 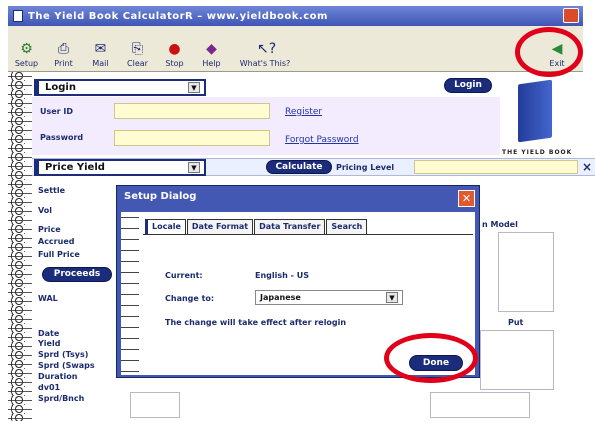 What do you see at coordinates (496, 167) in the screenshot?
I see `pricing-level-input` at bounding box center [496, 167].